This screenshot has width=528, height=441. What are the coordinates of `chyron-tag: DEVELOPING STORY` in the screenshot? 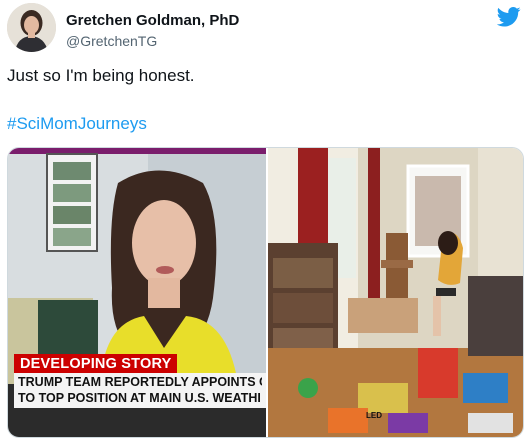 It's located at (96, 363).